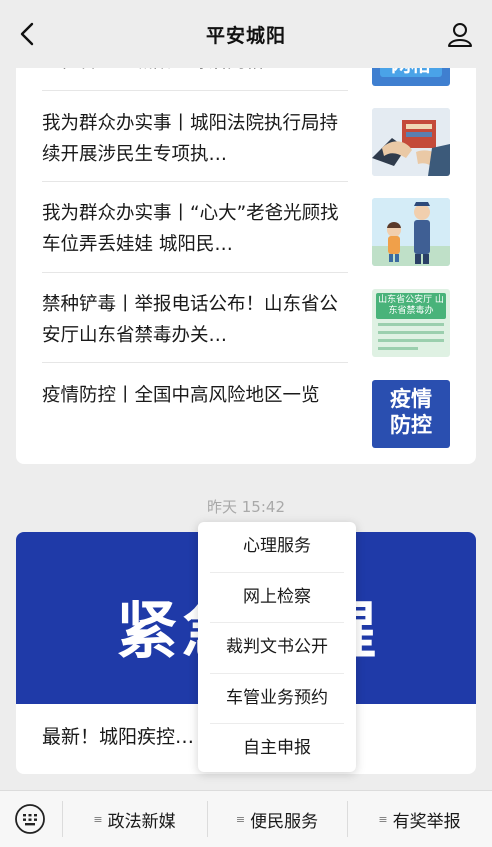  Describe the element at coordinates (181, 395) in the screenshot. I see `article-title: 疫情防控丨全国中高风险地区一览` at that location.